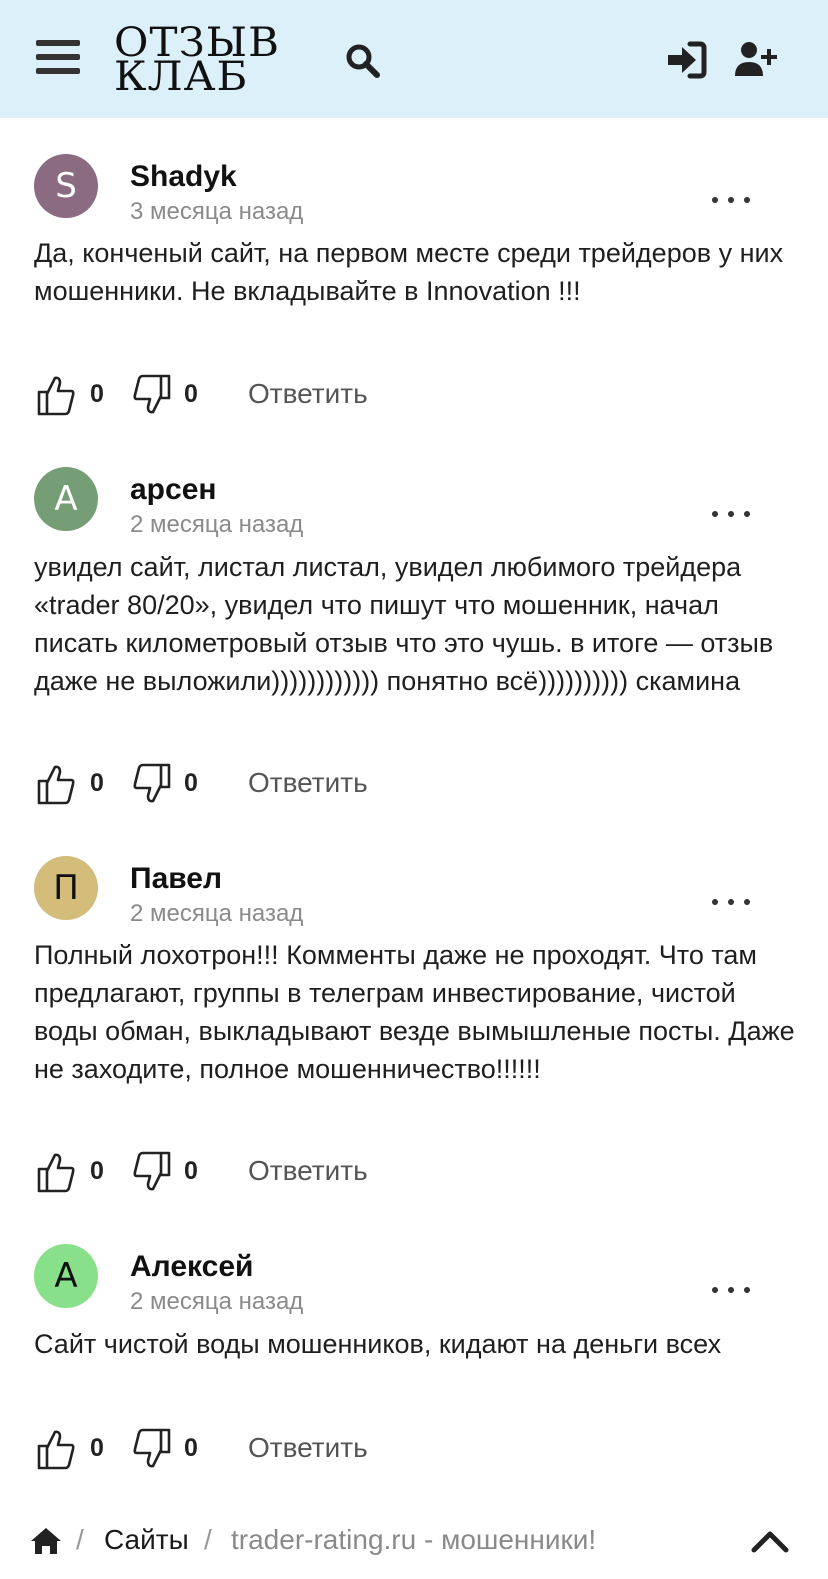  I want to click on comment-author: Shadyk, so click(183, 177).